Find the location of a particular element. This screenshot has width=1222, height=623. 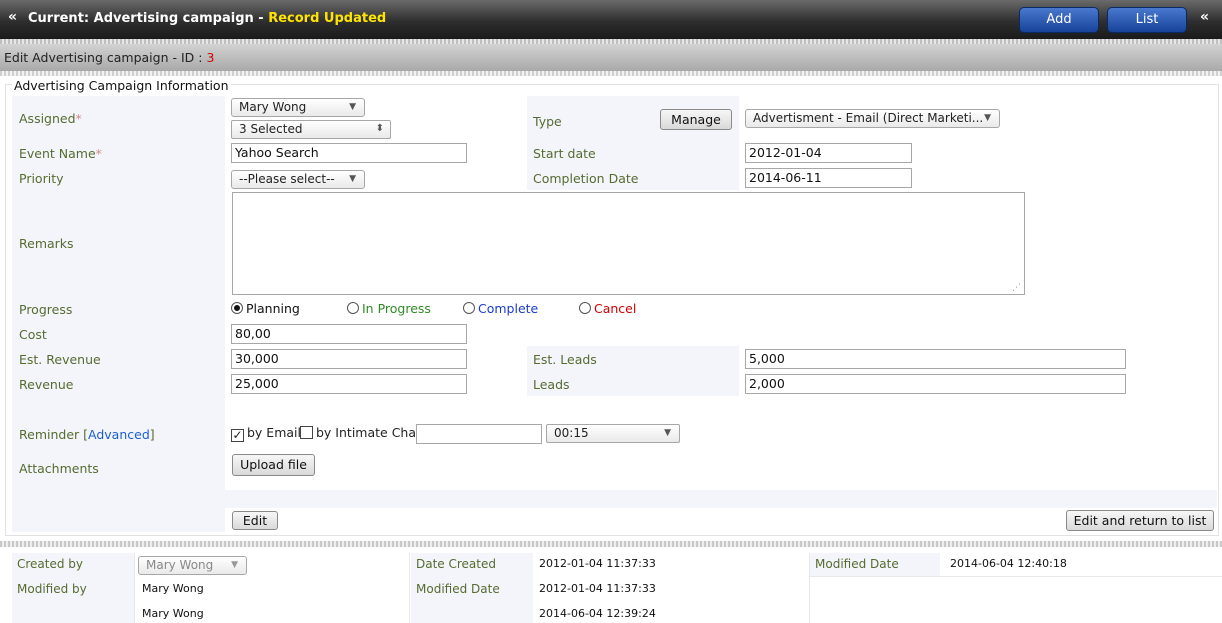

type-label: Type is located at coordinates (547, 121).